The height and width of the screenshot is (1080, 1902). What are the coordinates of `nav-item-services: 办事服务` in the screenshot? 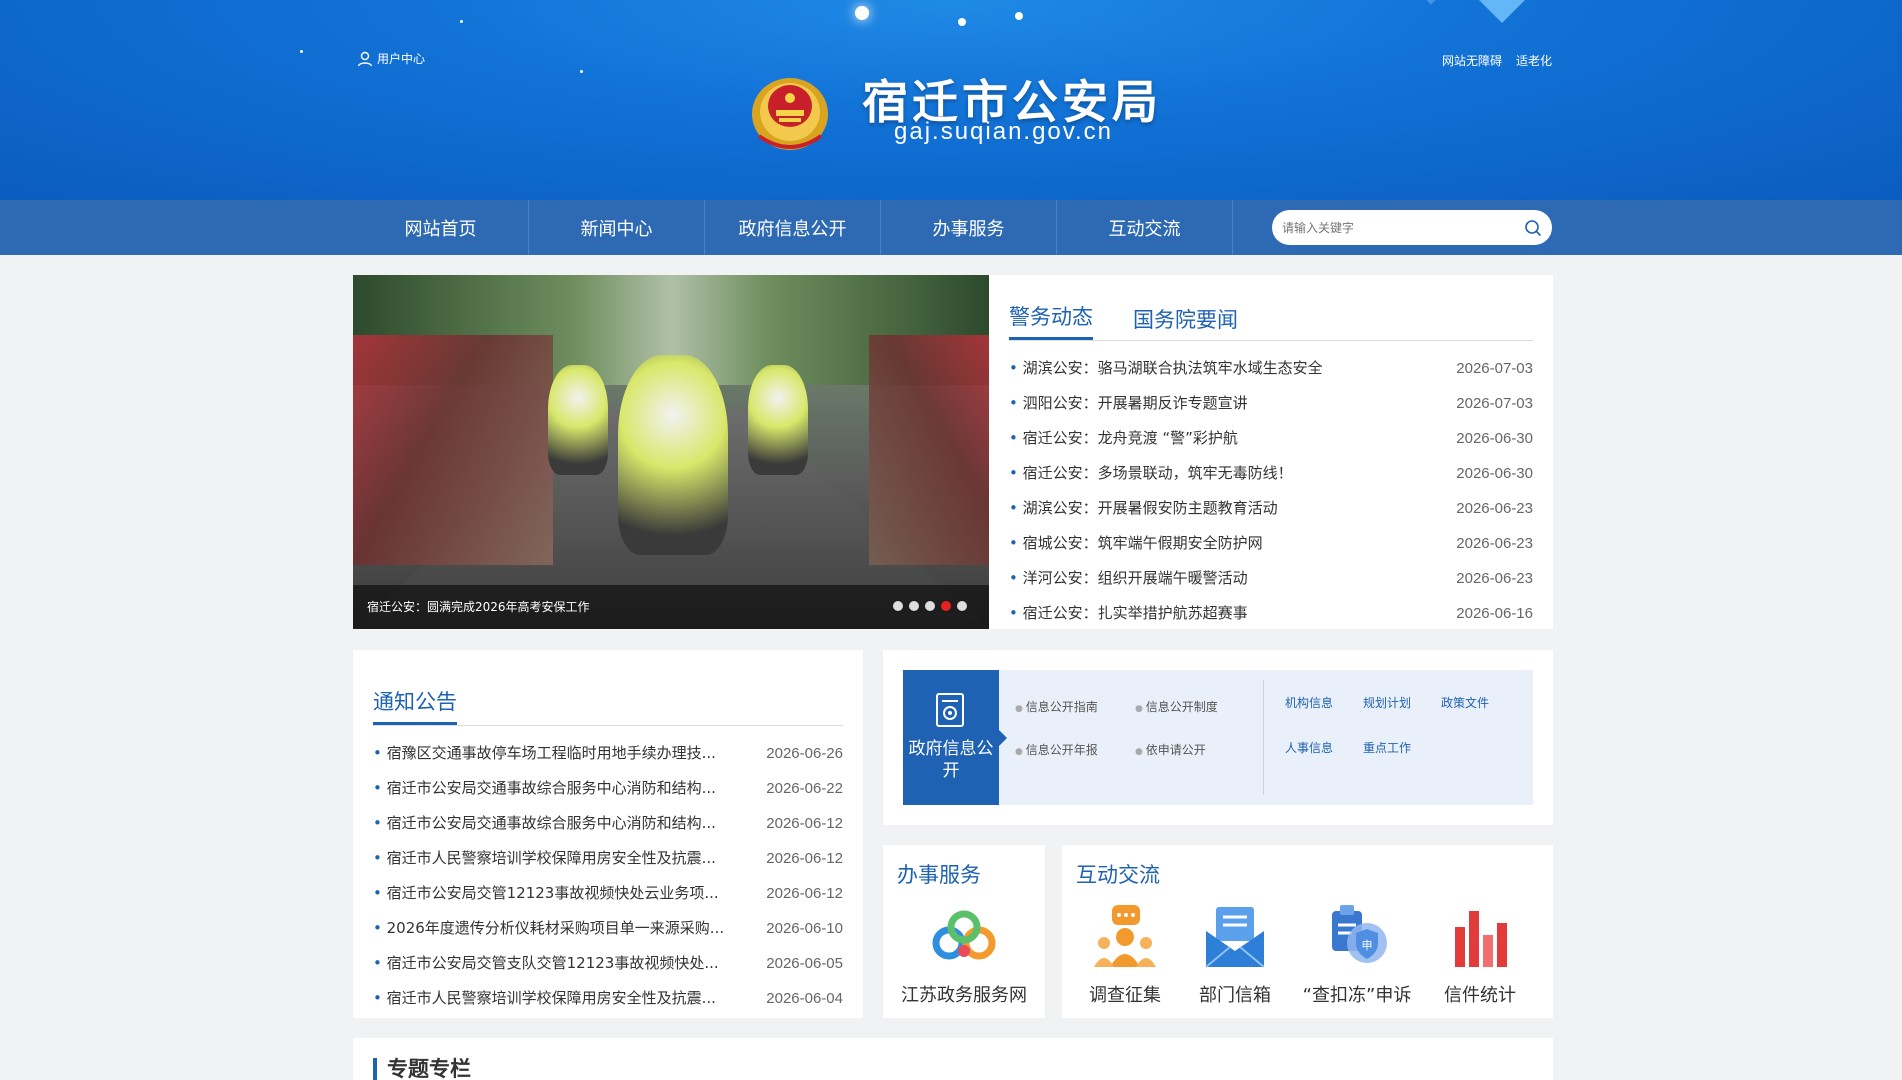 It's located at (969, 227).